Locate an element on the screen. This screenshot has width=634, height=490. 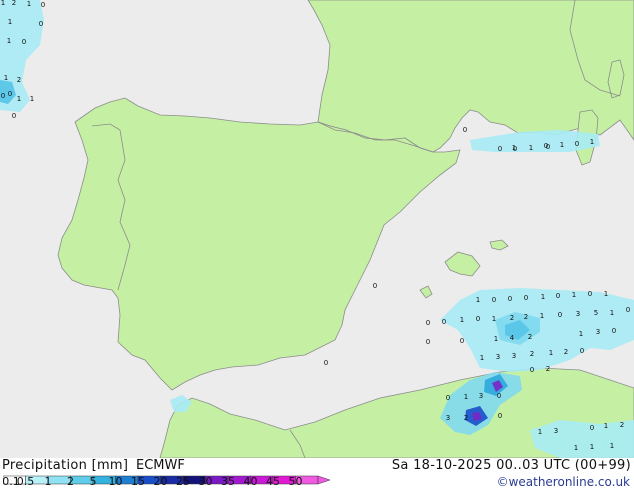
color-scale-tick-label: 25 is located at coordinates (183, 481).